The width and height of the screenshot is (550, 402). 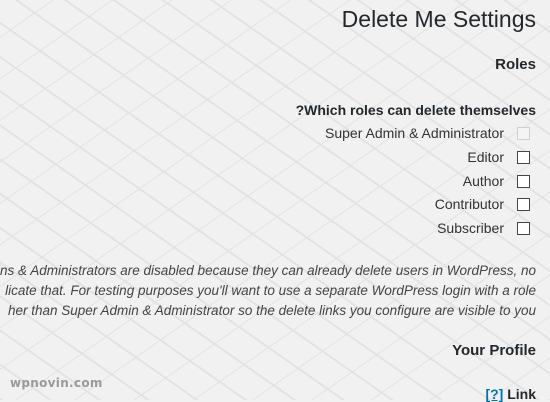 I want to click on role-row-super-admin: Super Admin & Administrator, so click(x=427, y=133).